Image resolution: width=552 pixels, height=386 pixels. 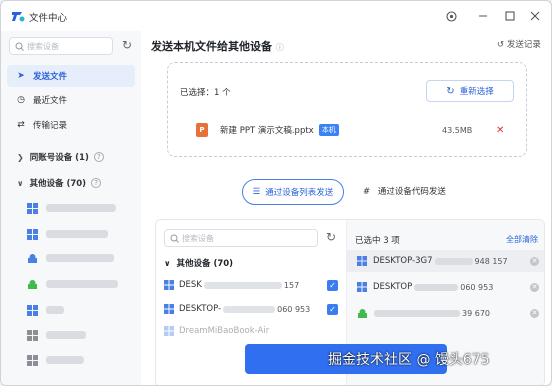 I want to click on selected-devices-title: 已选中 3 项, so click(x=377, y=241).